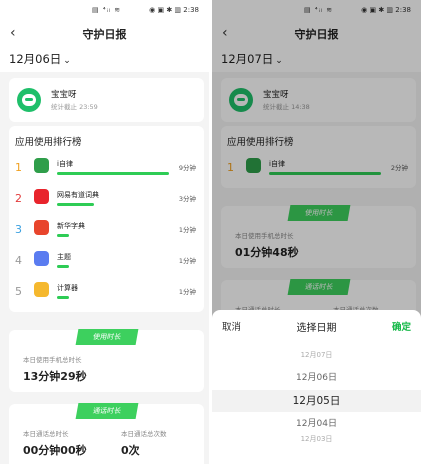 Image resolution: width=421 pixels, height=464 pixels. I want to click on date-selector: 12月06日 ⌄, so click(104, 58).